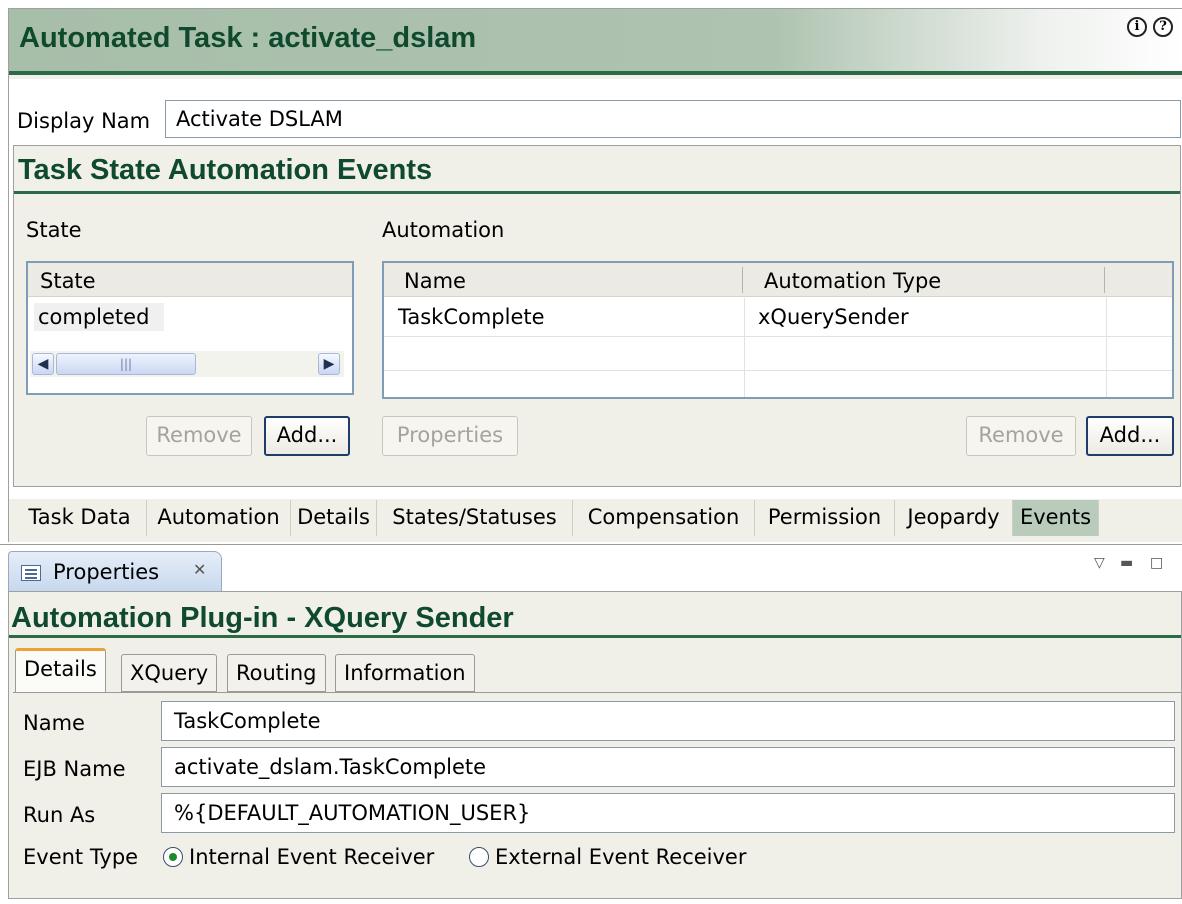 The image size is (1182, 904). I want to click on state-table: State completed ◀ ||| ▶, so click(190, 328).